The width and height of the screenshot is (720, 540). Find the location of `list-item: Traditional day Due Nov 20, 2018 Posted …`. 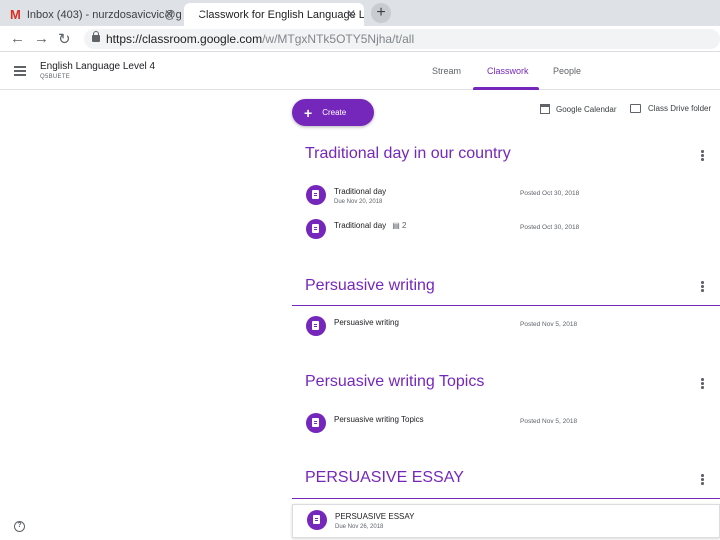

list-item: Traditional day Due Nov 20, 2018 Posted … is located at coordinates (506, 197).